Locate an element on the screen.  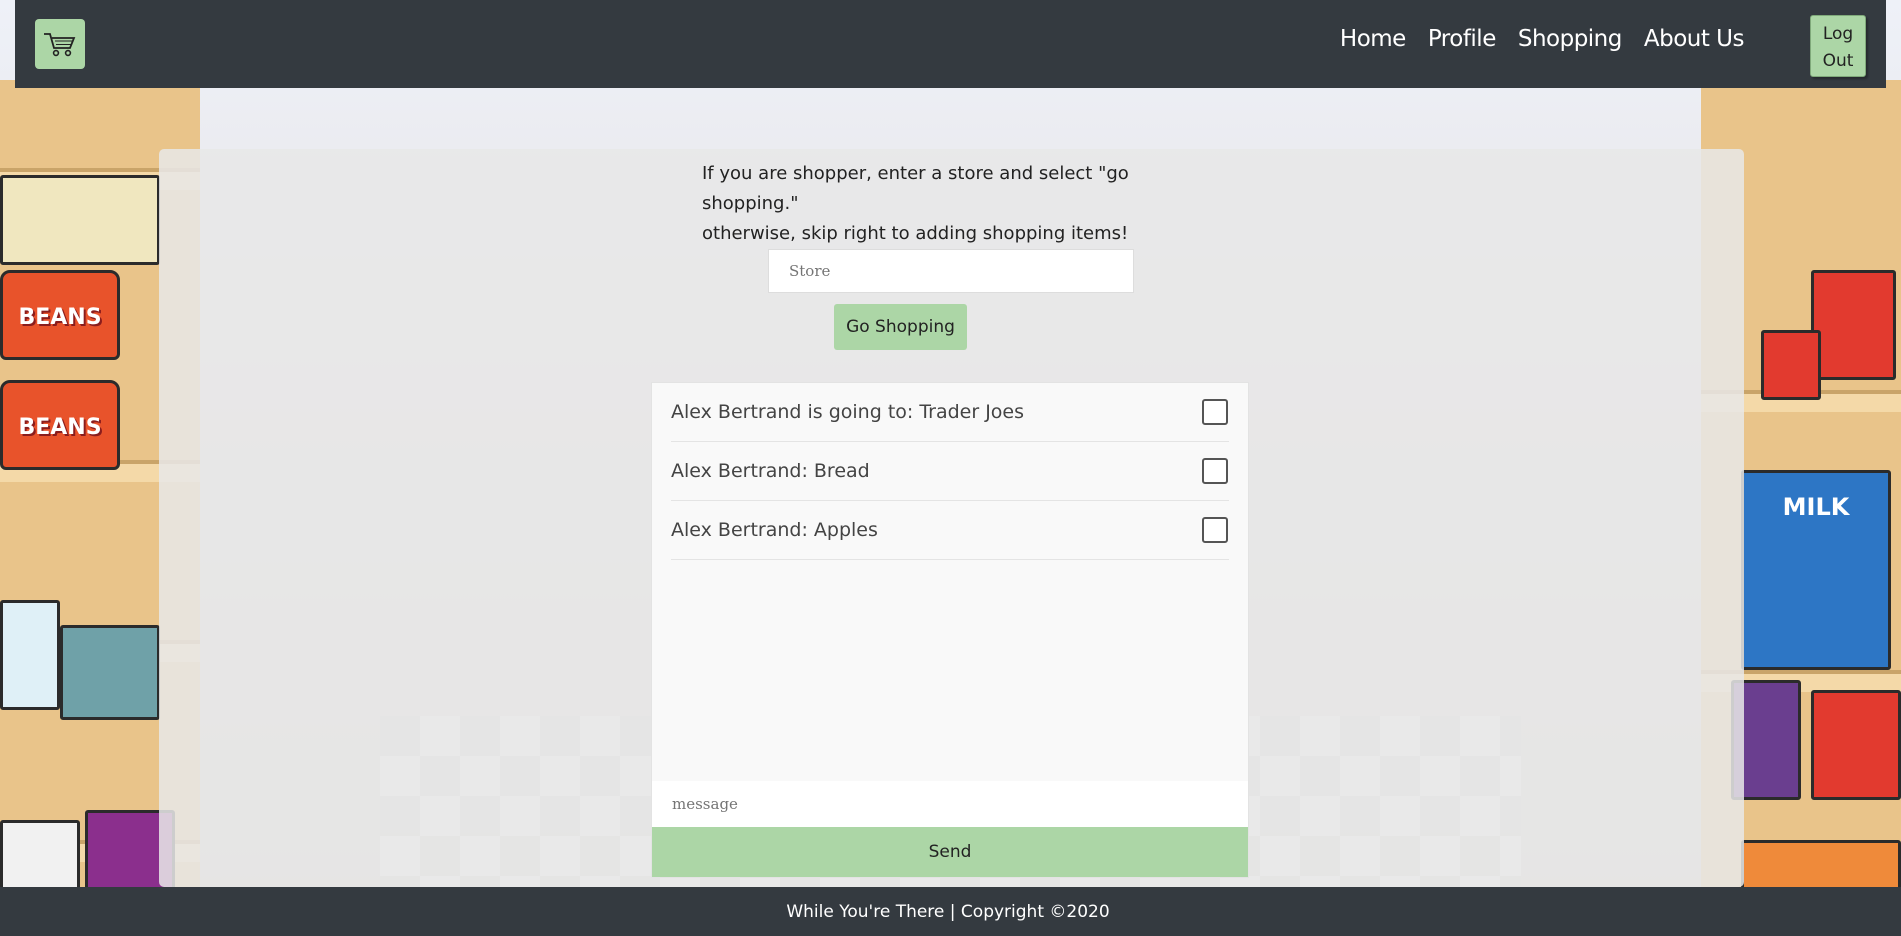
milk-carton: MILK is located at coordinates (1816, 570).